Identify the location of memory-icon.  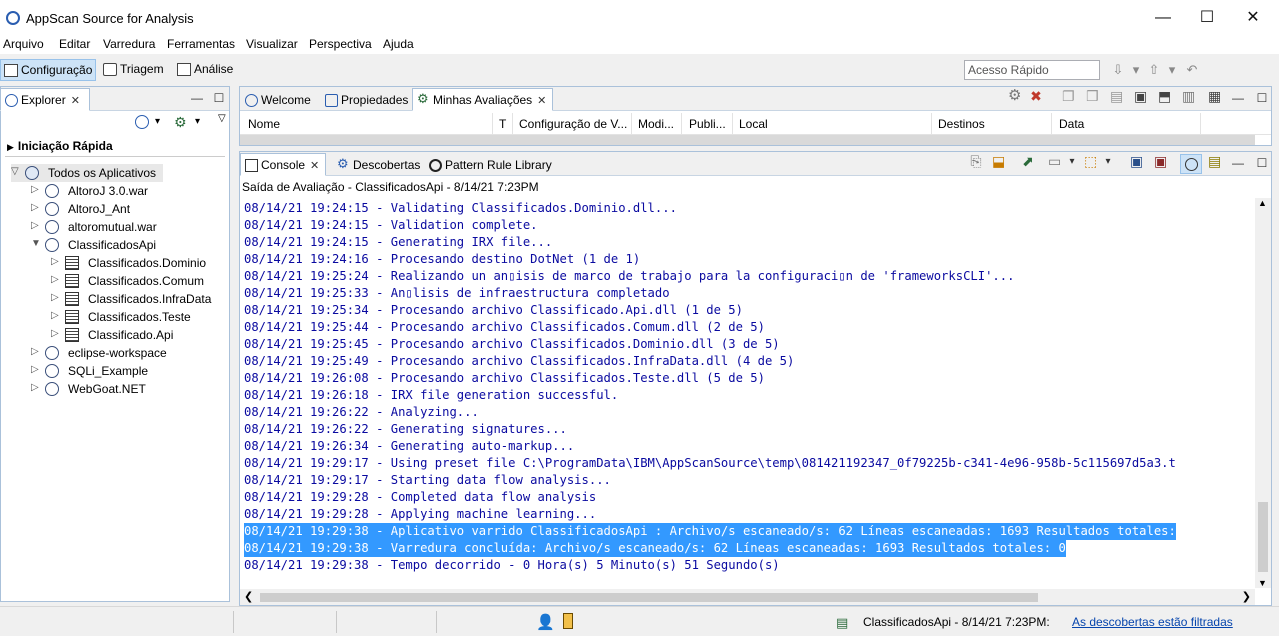
(568, 621).